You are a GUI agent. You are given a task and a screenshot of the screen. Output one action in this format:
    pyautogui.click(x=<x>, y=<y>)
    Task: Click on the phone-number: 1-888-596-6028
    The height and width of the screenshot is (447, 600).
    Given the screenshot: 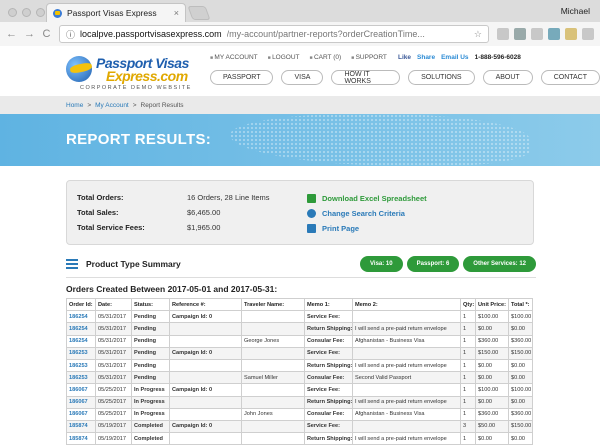 What is the action you would take?
    pyautogui.click(x=498, y=57)
    